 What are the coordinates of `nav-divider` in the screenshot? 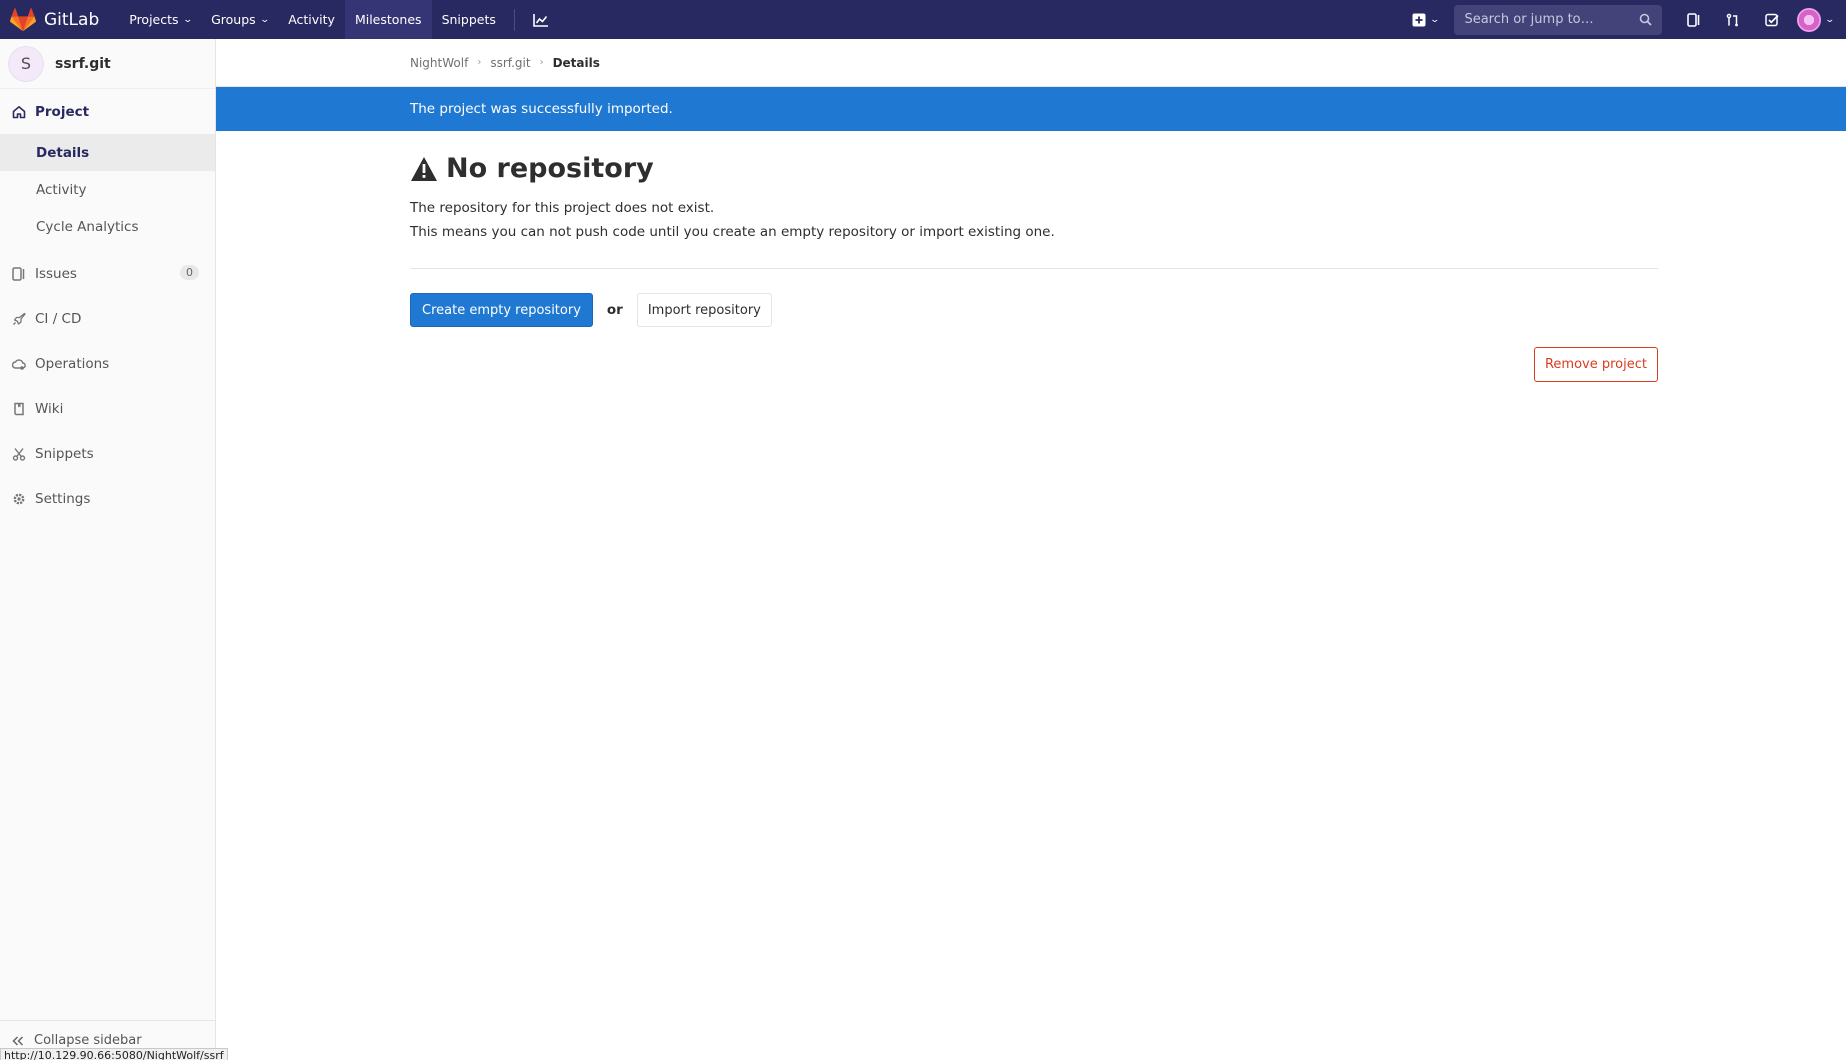 It's located at (514, 19).